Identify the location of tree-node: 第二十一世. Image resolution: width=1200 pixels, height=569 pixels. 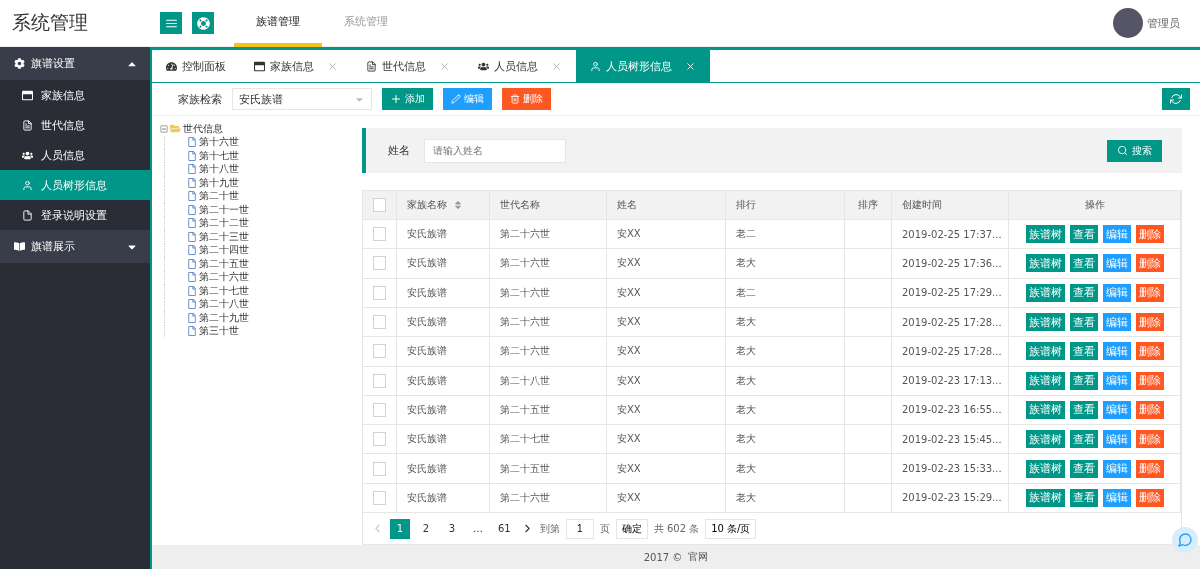
(224, 209).